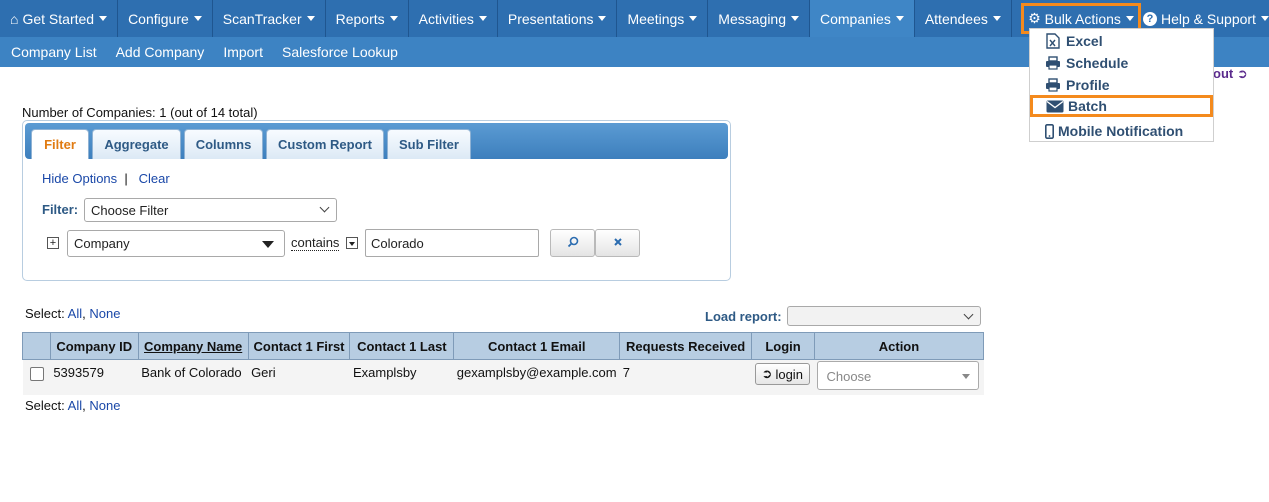 Image resolution: width=1269 pixels, height=502 pixels. What do you see at coordinates (36, 374) in the screenshot?
I see `row-checkbox` at bounding box center [36, 374].